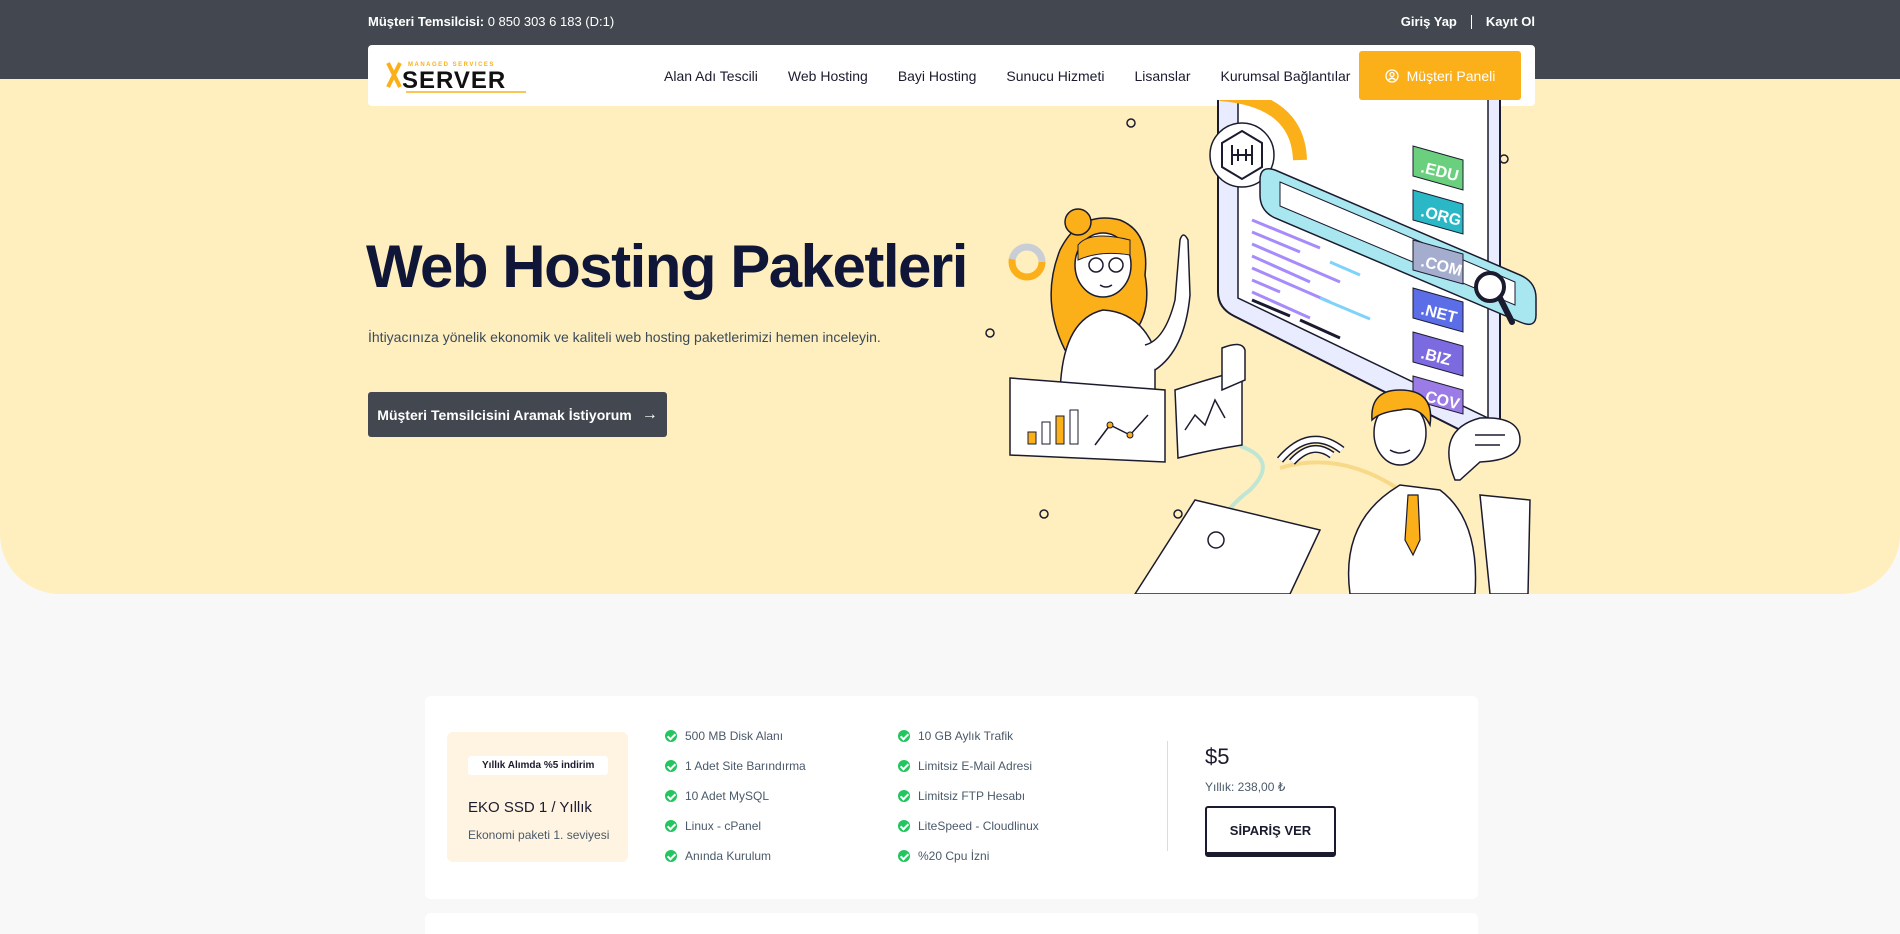 The height and width of the screenshot is (934, 1900). What do you see at coordinates (454, 80) in the screenshot?
I see `logo-main-text: SERVER` at bounding box center [454, 80].